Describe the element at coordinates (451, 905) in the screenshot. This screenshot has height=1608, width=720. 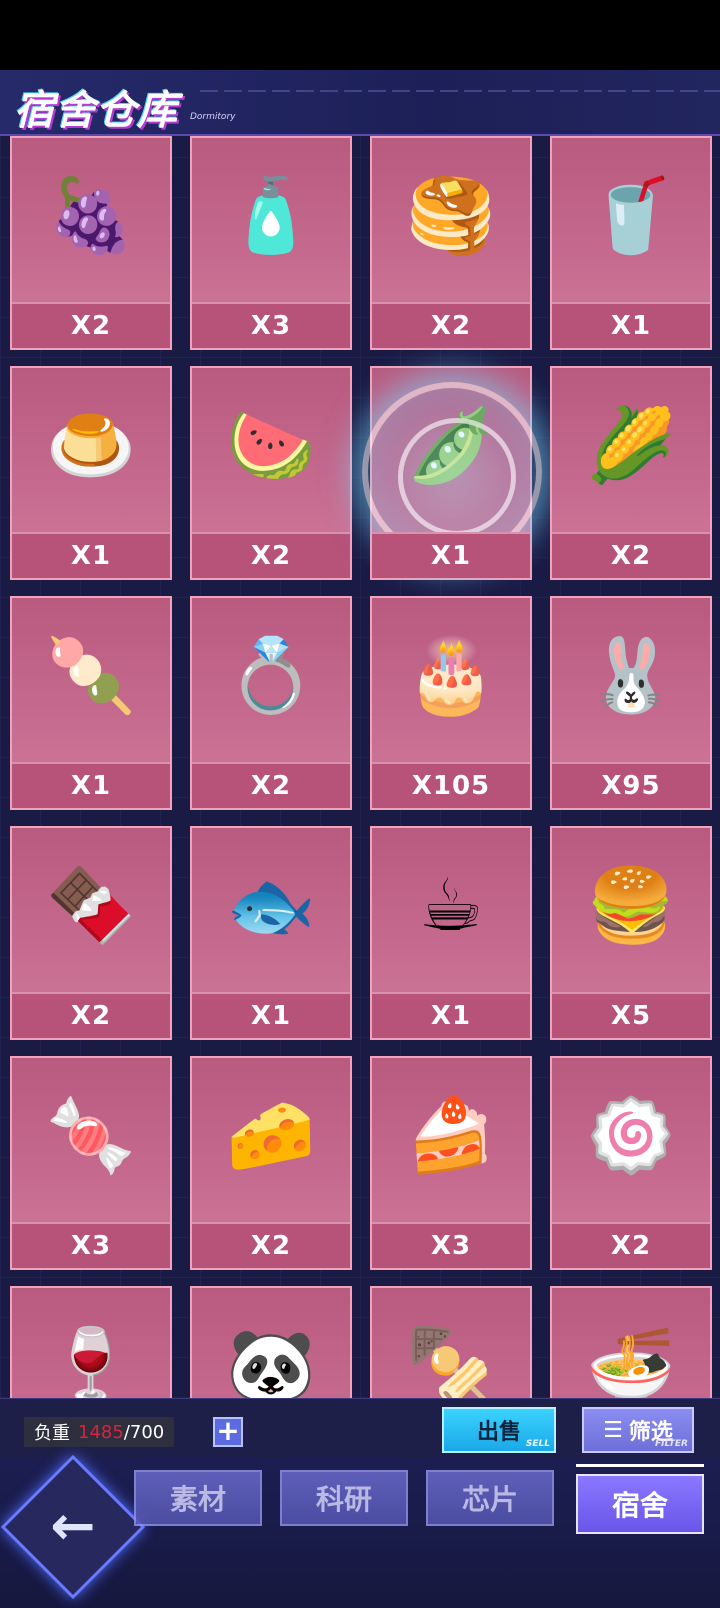
I see `item-icon: ☕` at that location.